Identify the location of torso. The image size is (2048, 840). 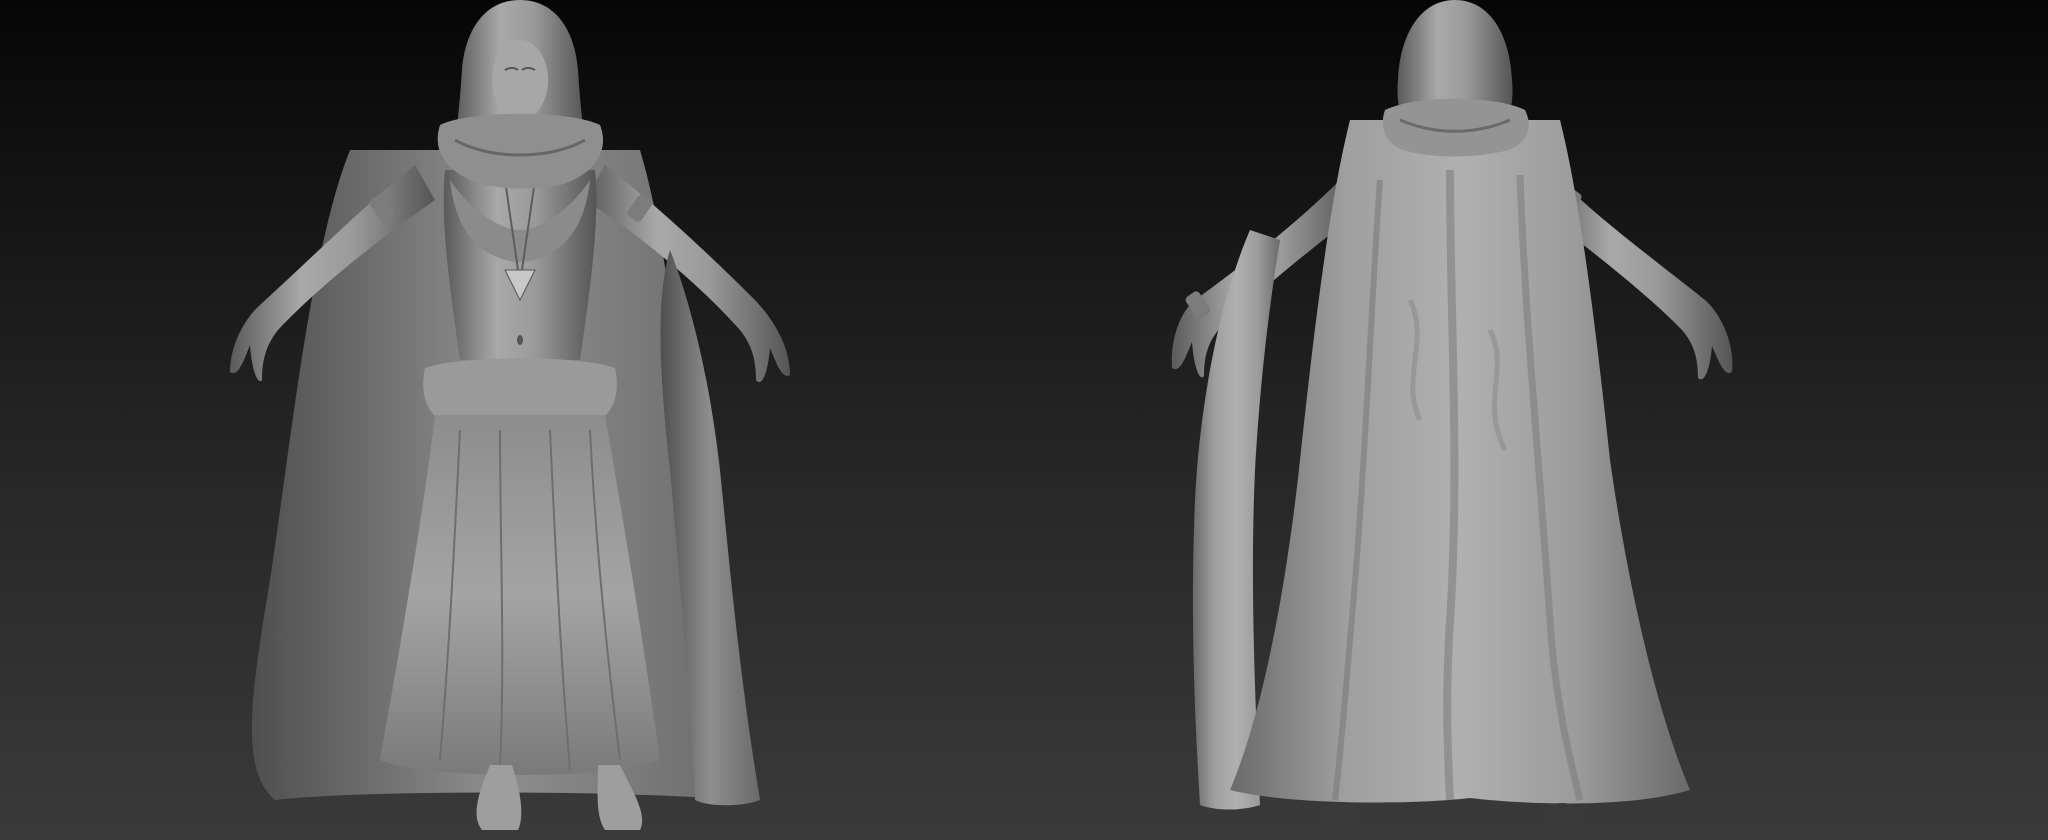
(520, 265).